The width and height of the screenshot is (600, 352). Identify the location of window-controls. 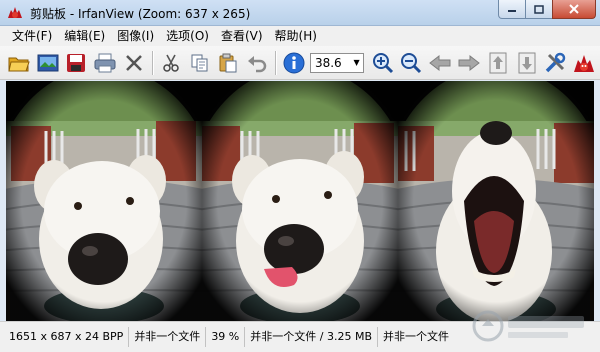
(547, 9).